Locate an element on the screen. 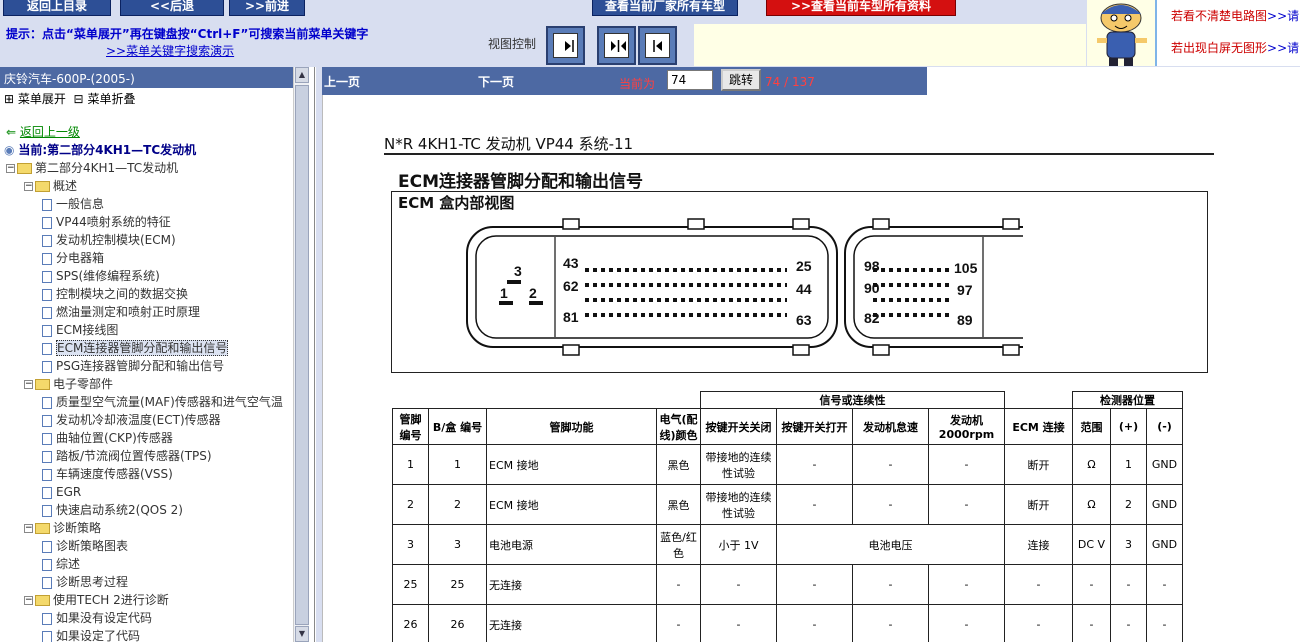 The height and width of the screenshot is (642, 1300). scroll-thumb is located at coordinates (302, 355).